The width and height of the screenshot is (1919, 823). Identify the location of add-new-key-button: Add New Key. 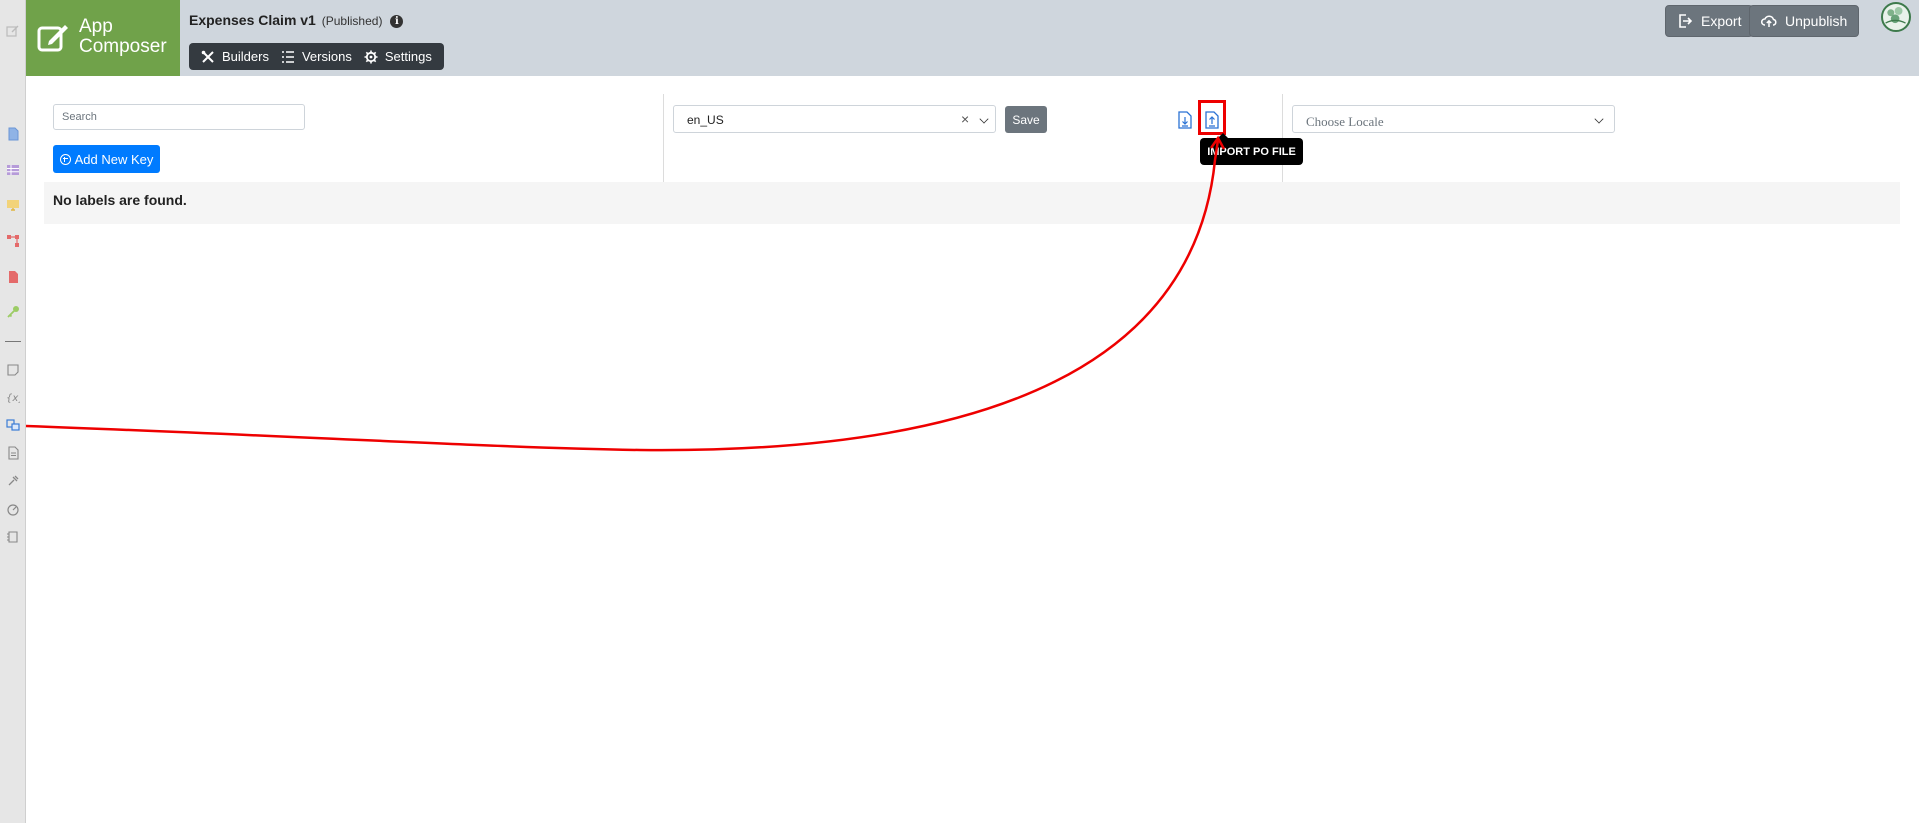
(106, 159).